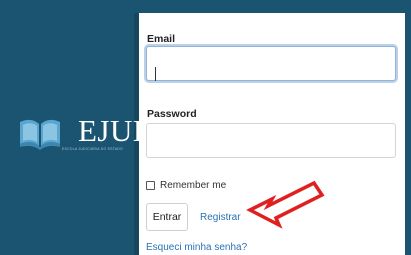  I want to click on email-field, so click(271, 63).